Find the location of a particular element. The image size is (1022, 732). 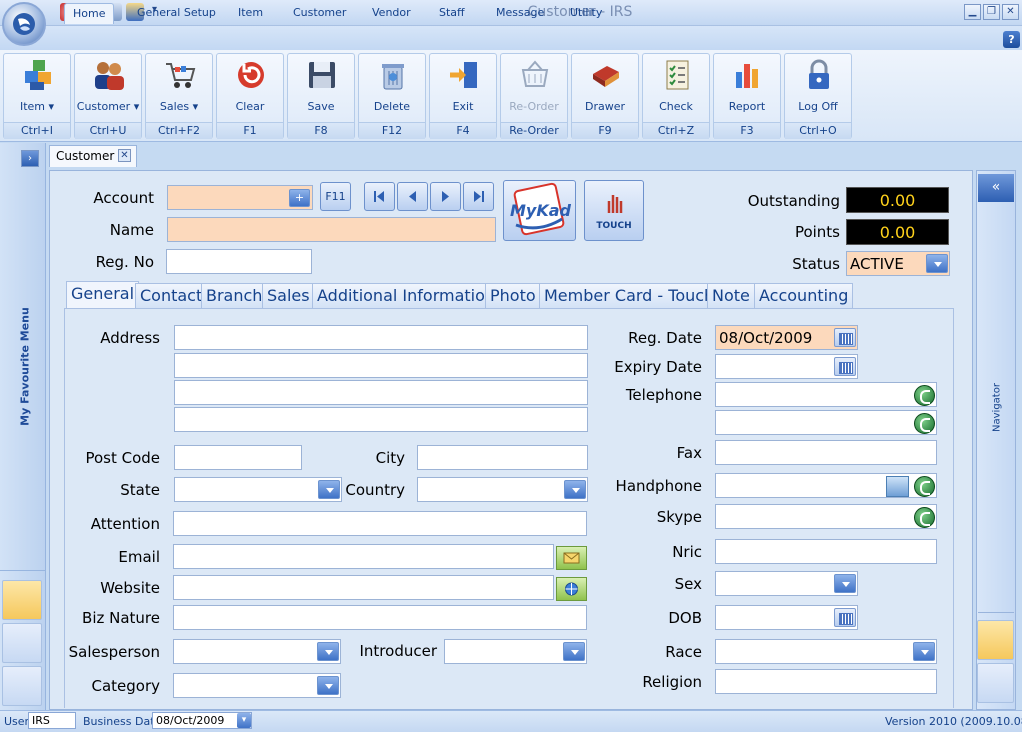

touch-button: TOUCH is located at coordinates (614, 210).